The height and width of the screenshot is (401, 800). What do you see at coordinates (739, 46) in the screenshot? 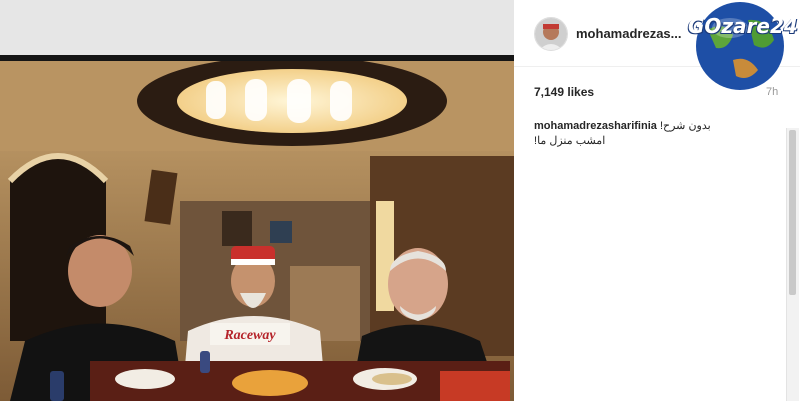
I see `gozare24-watermark-logo: GOzare24` at bounding box center [739, 46].